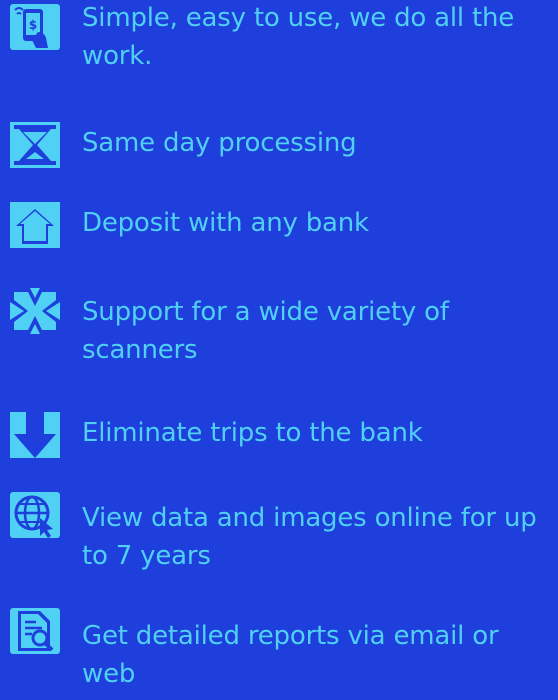  Describe the element at coordinates (35, 435) in the screenshot. I see `down-arrow-icon` at that location.